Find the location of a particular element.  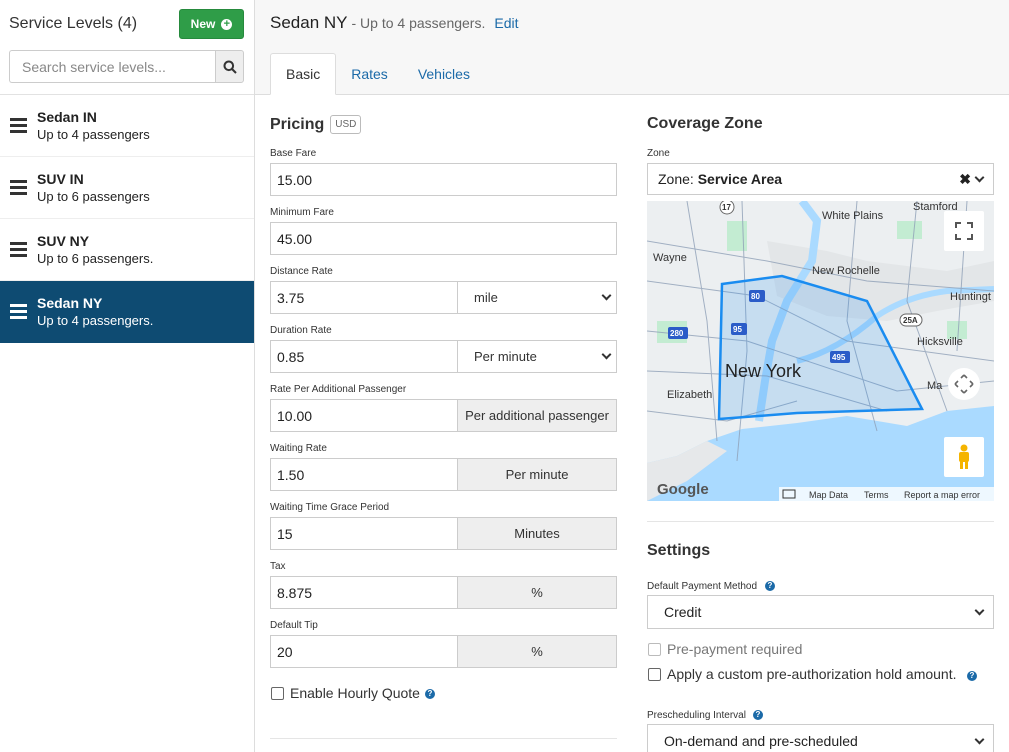

base-fare-input: 15.00 is located at coordinates (443, 179).